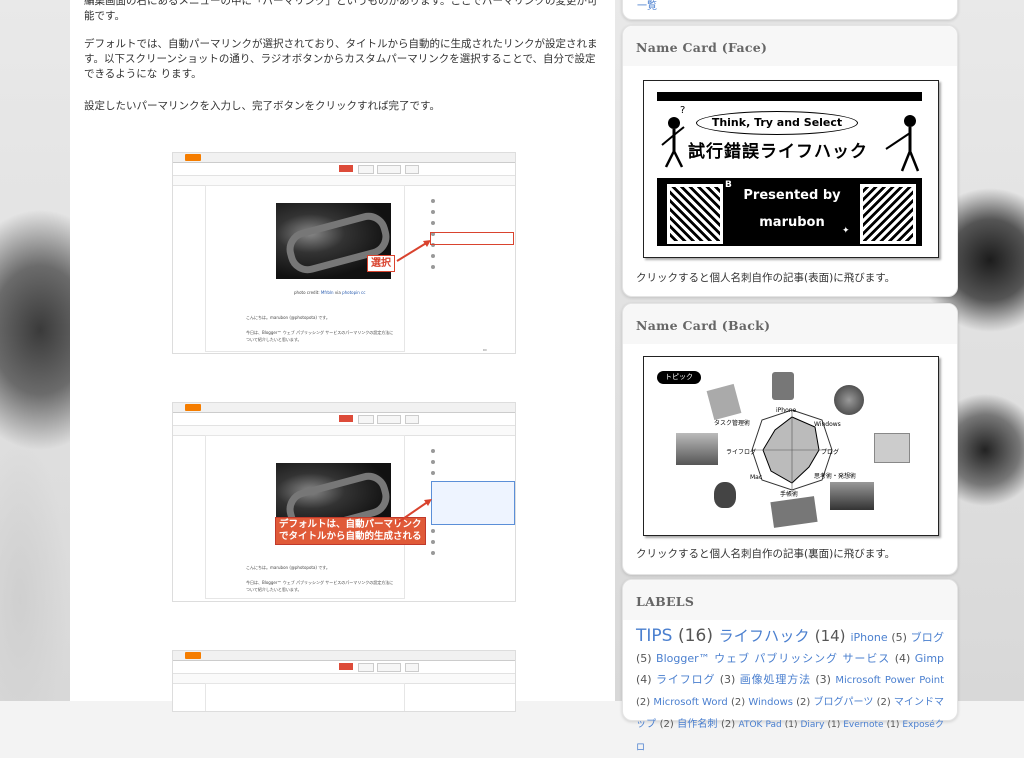 This screenshot has width=1024, height=758. What do you see at coordinates (679, 377) in the screenshot?
I see `topic-tag: トピック` at bounding box center [679, 377].